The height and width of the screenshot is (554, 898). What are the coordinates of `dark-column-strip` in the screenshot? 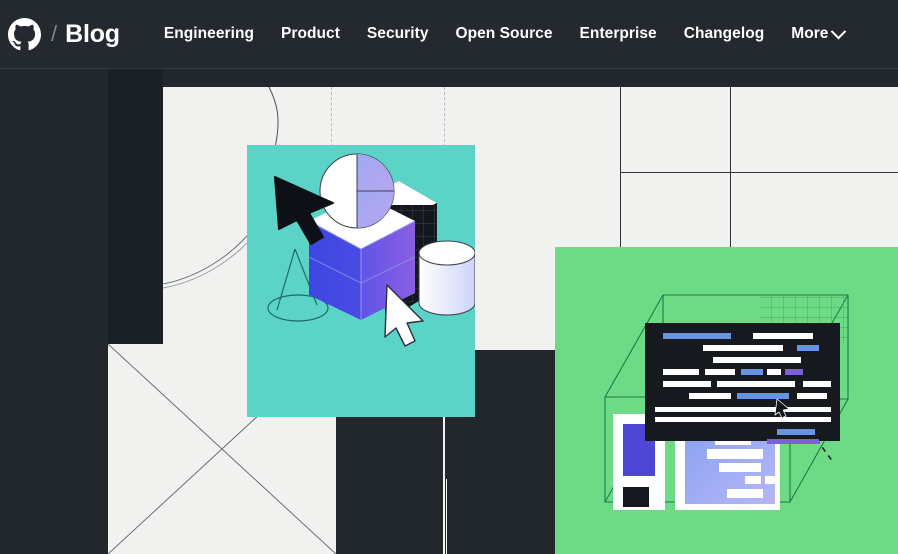 It's located at (135, 209).